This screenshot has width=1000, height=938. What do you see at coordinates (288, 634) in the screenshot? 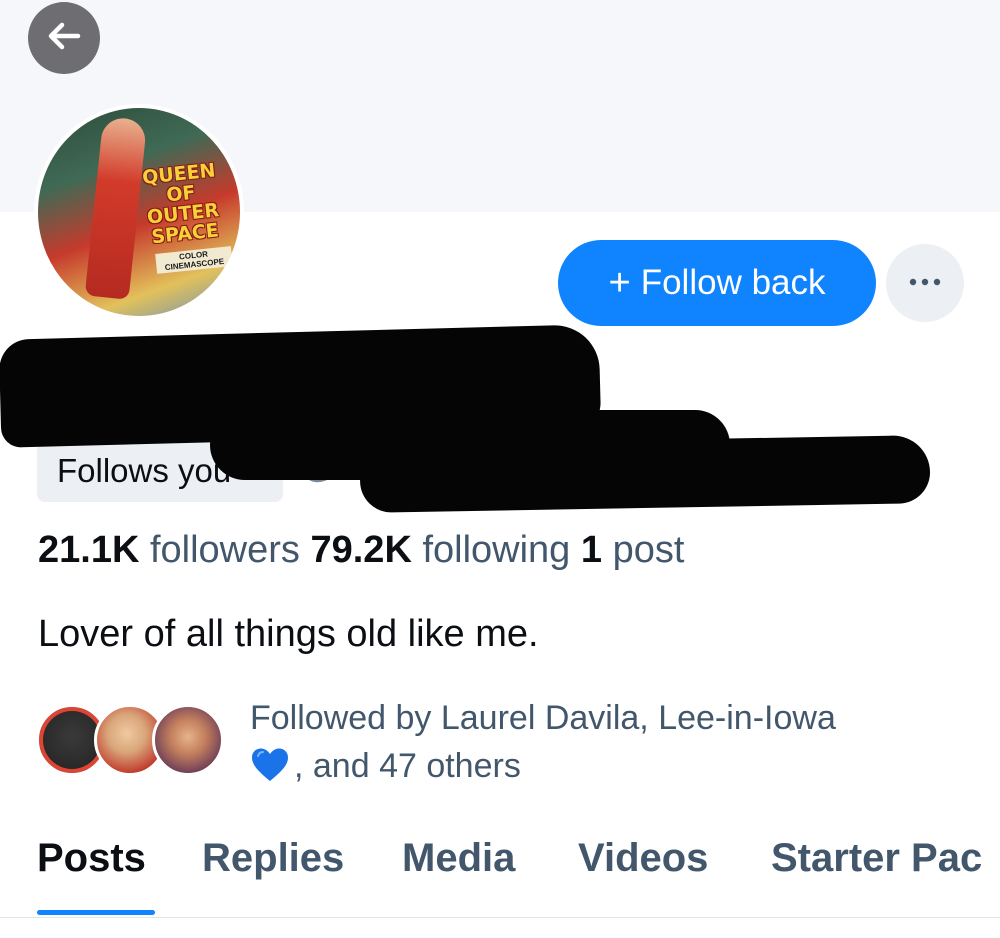
I see `profile-bio: Lover of all things old like me.` at bounding box center [288, 634].